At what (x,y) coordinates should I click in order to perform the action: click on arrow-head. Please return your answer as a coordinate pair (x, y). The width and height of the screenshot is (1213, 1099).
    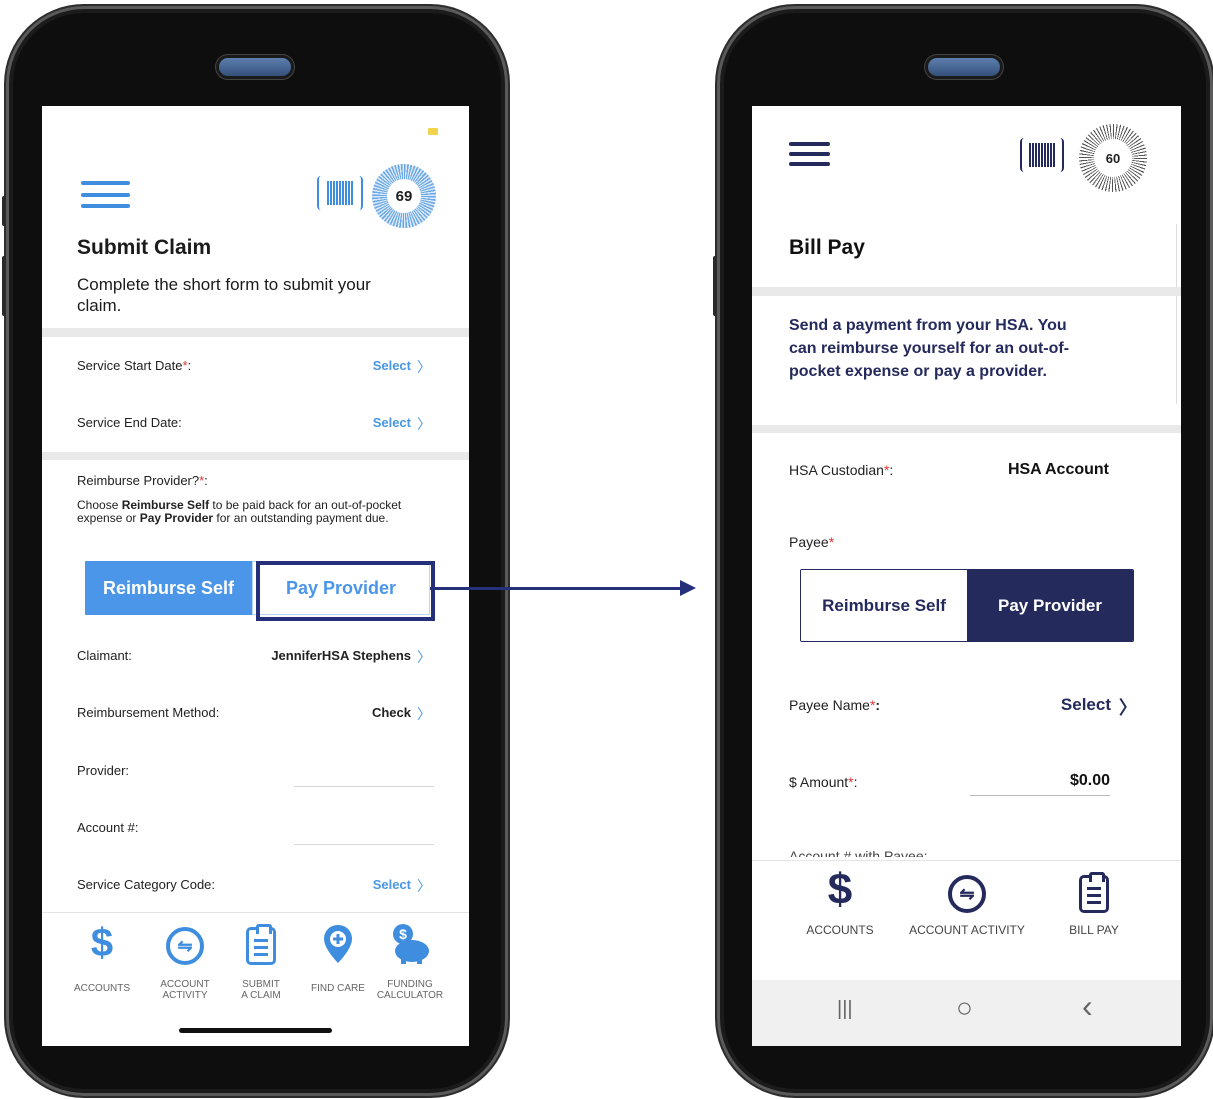
    Looking at the image, I should click on (688, 588).